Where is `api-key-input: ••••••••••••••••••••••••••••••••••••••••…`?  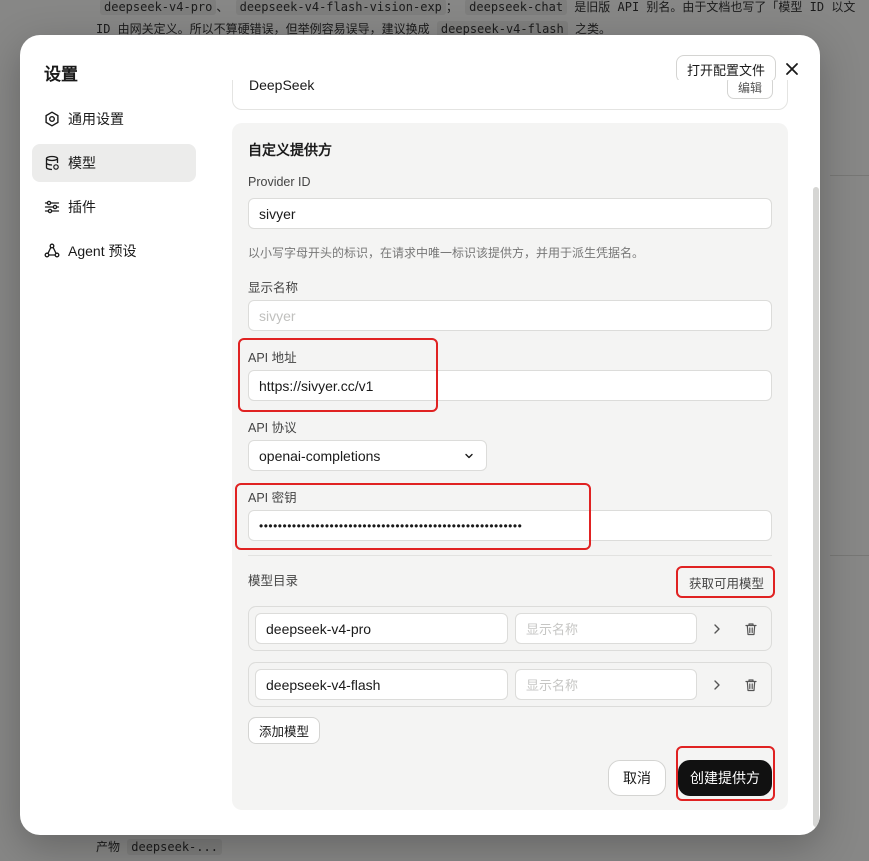
api-key-input: ••••••••••••••••••••••••••••••••••••••••… is located at coordinates (510, 525).